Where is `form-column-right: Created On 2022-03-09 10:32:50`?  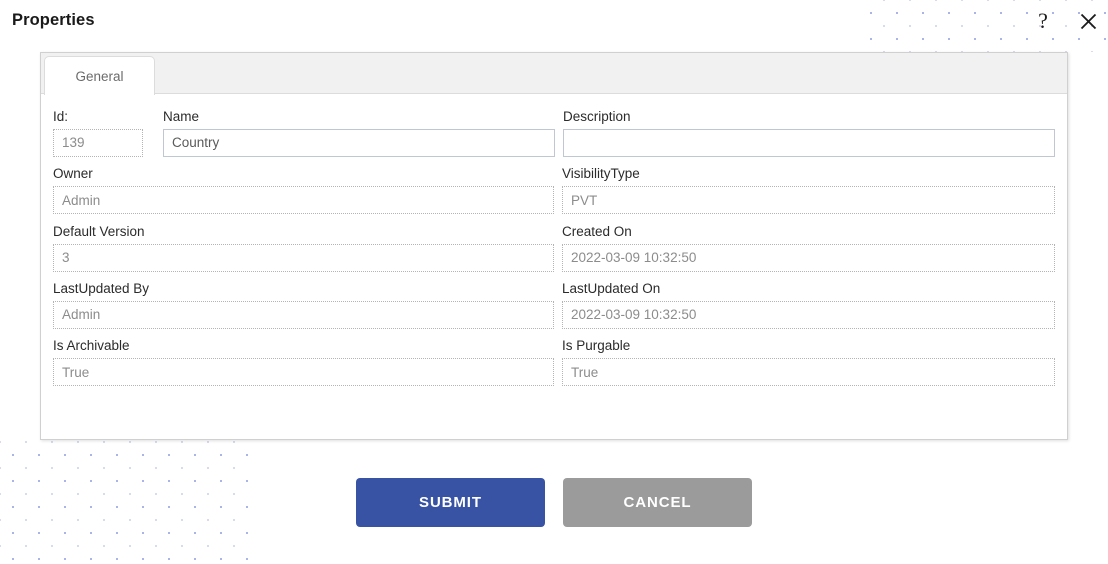 form-column-right: Created On 2022-03-09 10:32:50 is located at coordinates (808, 247).